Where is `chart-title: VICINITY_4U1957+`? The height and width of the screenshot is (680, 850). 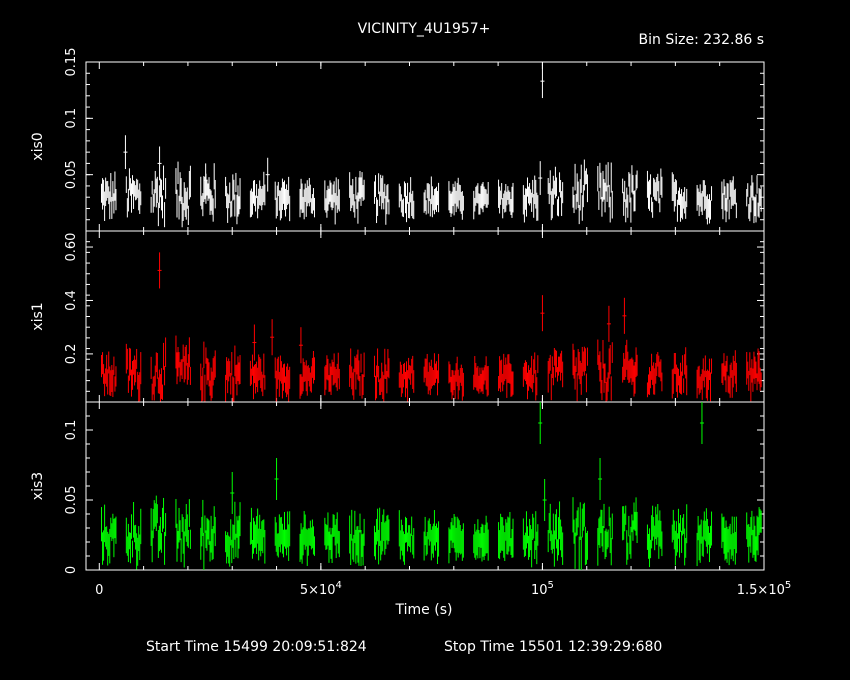
chart-title: VICINITY_4U1957+ is located at coordinates (424, 29).